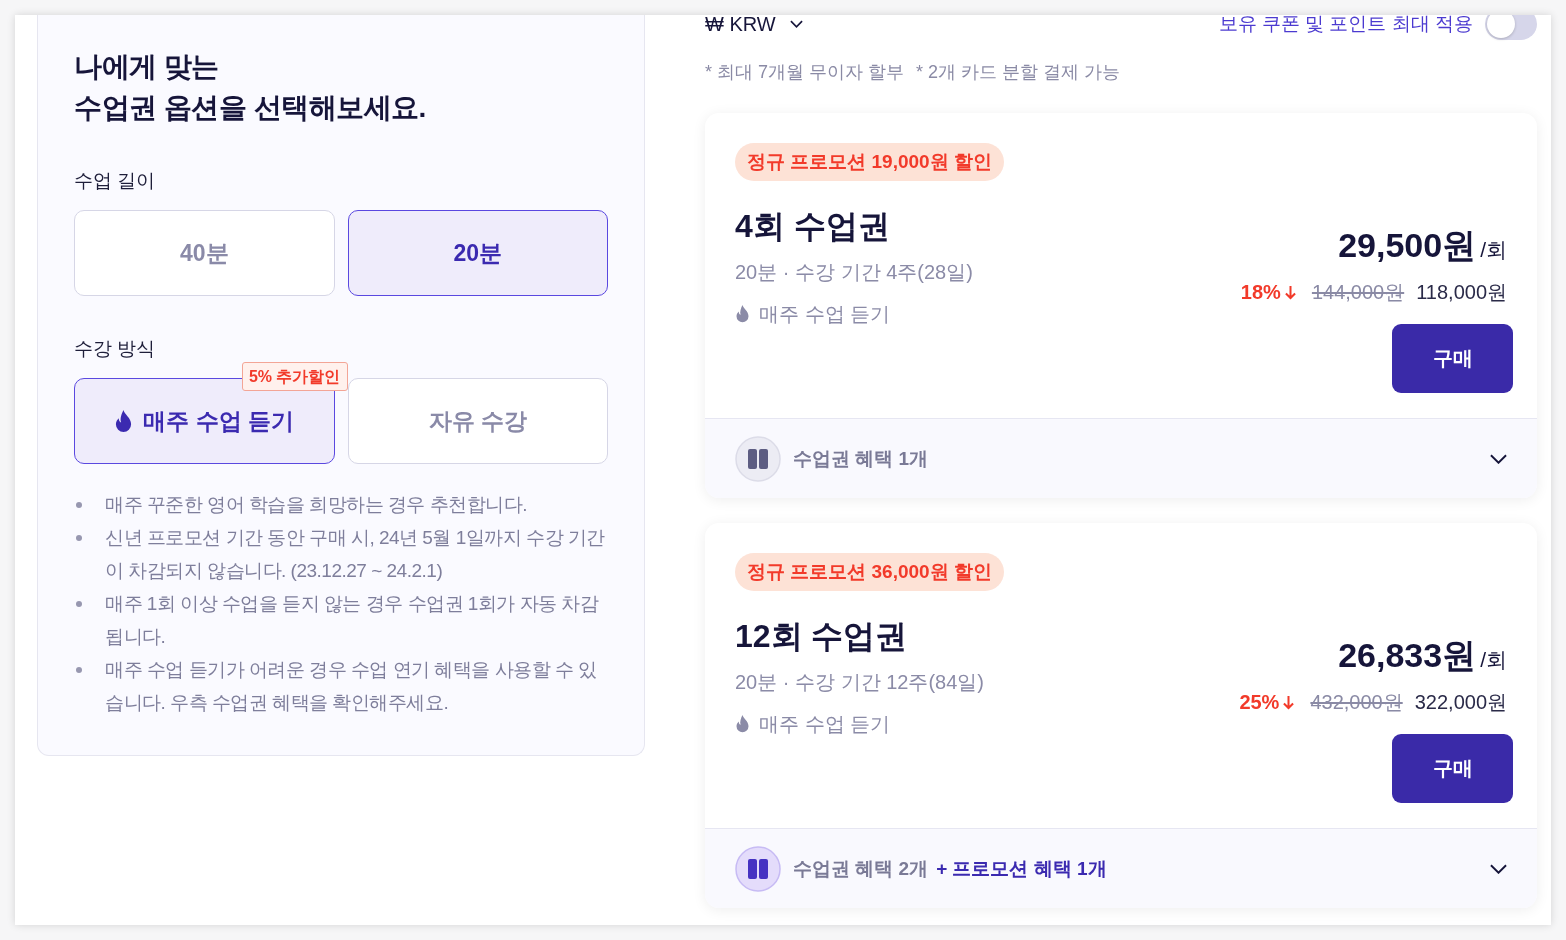 The width and height of the screenshot is (1566, 940). Describe the element at coordinates (1407, 245) in the screenshot. I see `unit-price: 29,500원` at that location.